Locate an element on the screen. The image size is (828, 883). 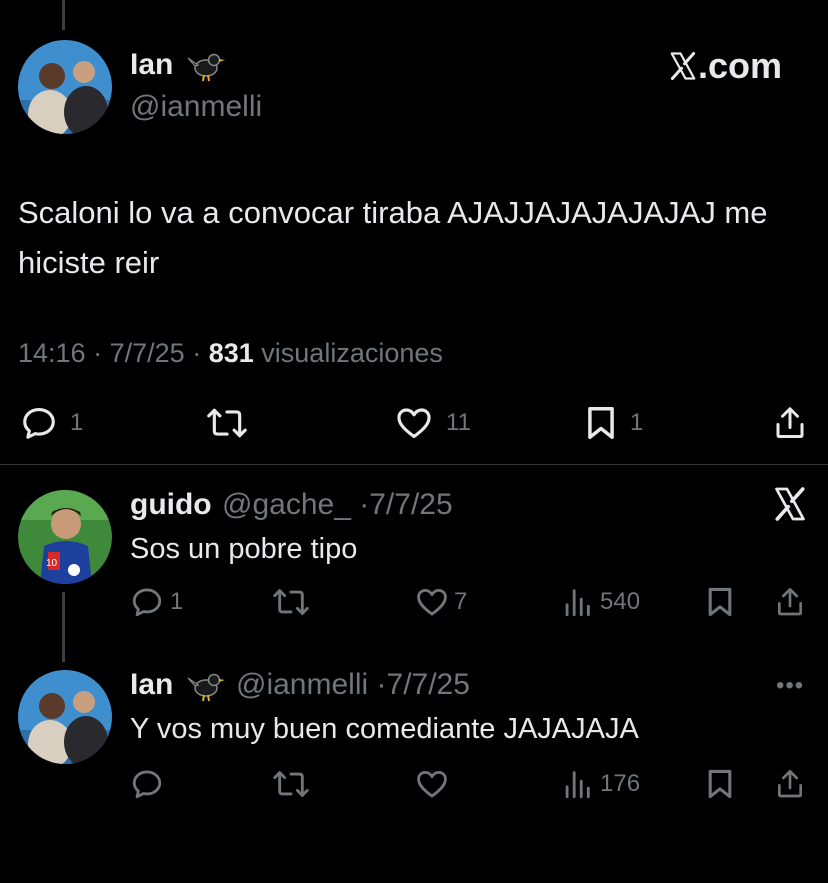
reply-text: Y vos muy buen comediante JAJAJAJA is located at coordinates (384, 729).